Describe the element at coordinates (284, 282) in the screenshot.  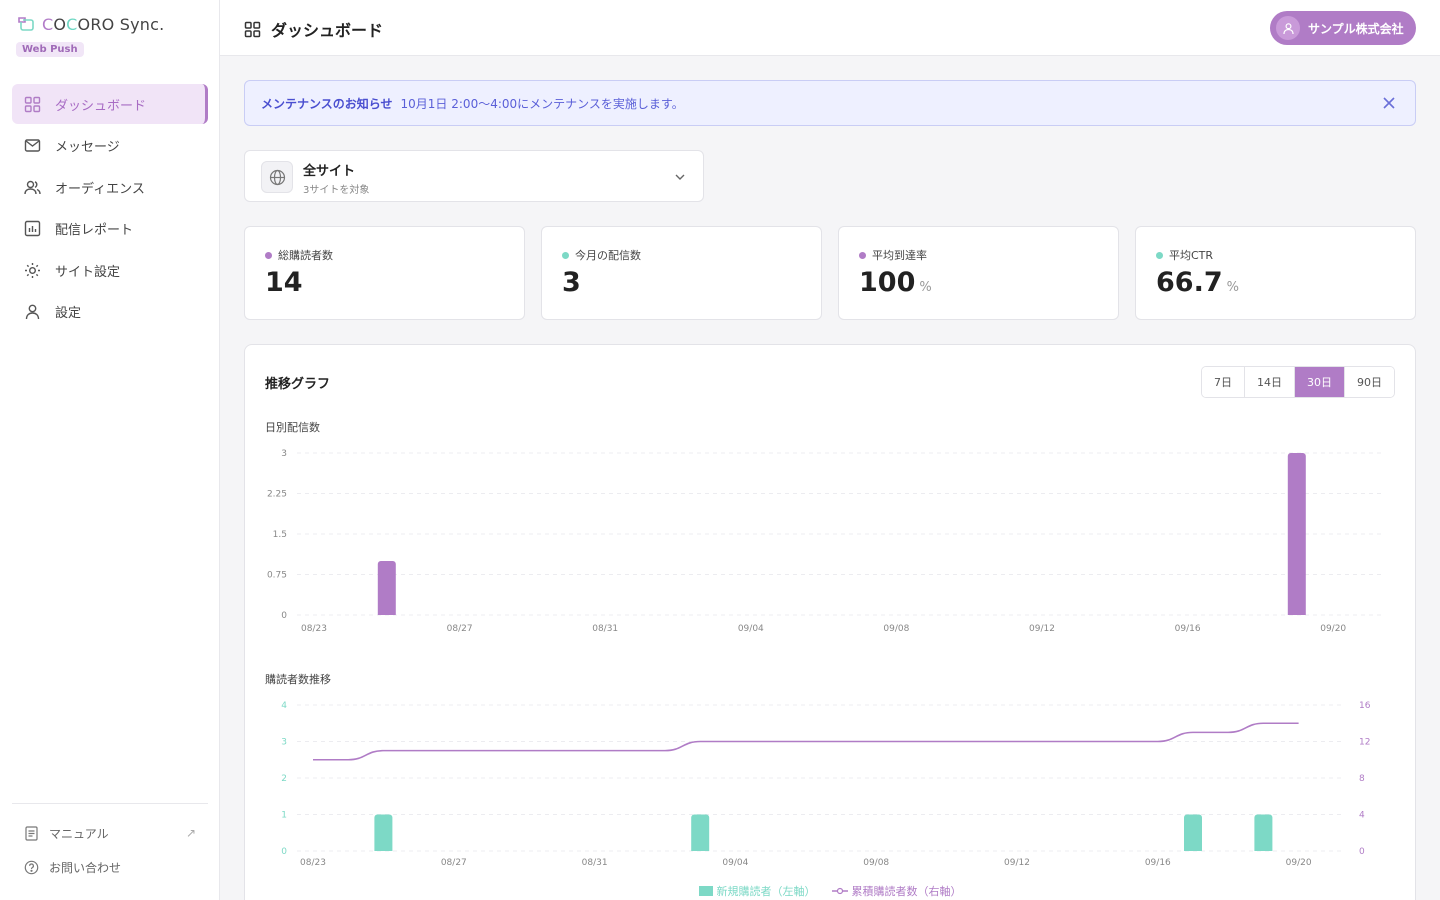
I see `stat-number: 14` at that location.